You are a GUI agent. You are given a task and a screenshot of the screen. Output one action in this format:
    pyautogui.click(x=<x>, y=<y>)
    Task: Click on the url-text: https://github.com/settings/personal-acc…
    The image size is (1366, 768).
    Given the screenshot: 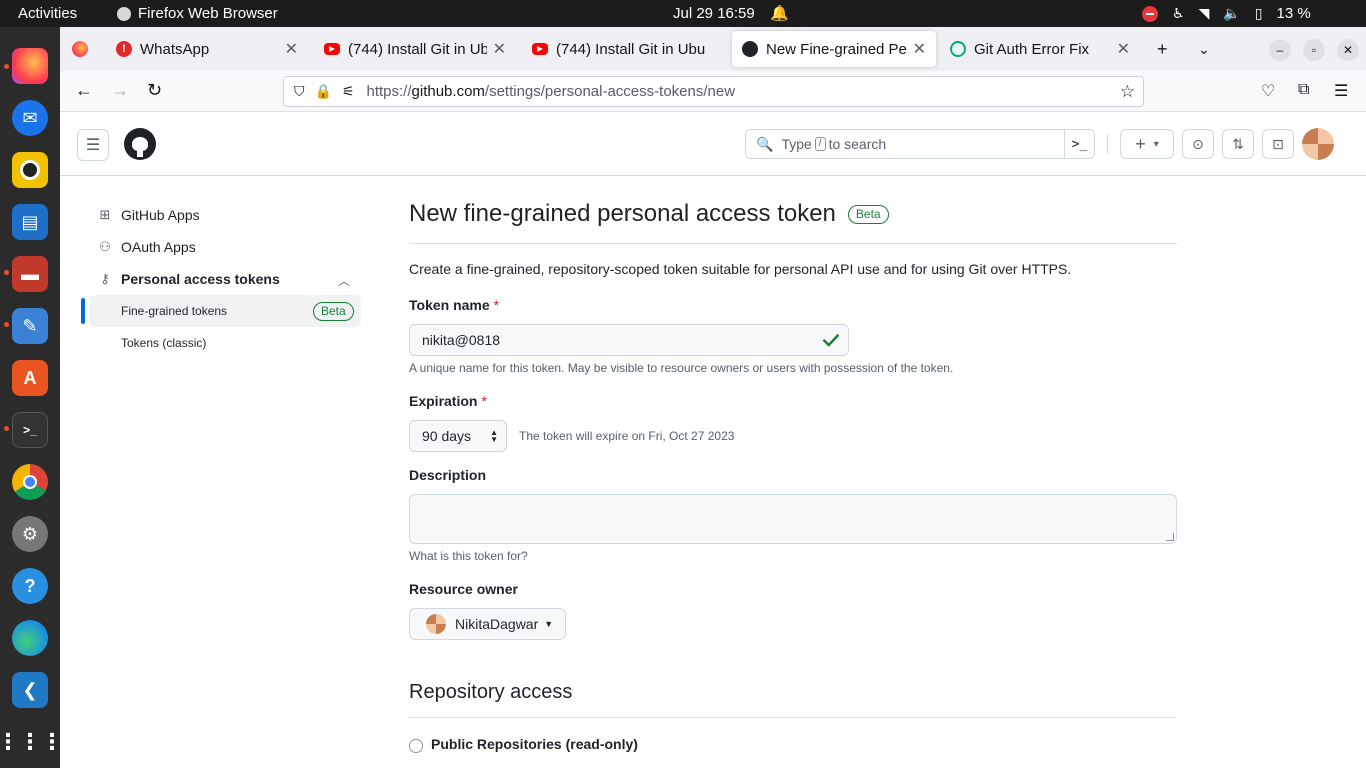 What is the action you would take?
    pyautogui.click(x=551, y=91)
    